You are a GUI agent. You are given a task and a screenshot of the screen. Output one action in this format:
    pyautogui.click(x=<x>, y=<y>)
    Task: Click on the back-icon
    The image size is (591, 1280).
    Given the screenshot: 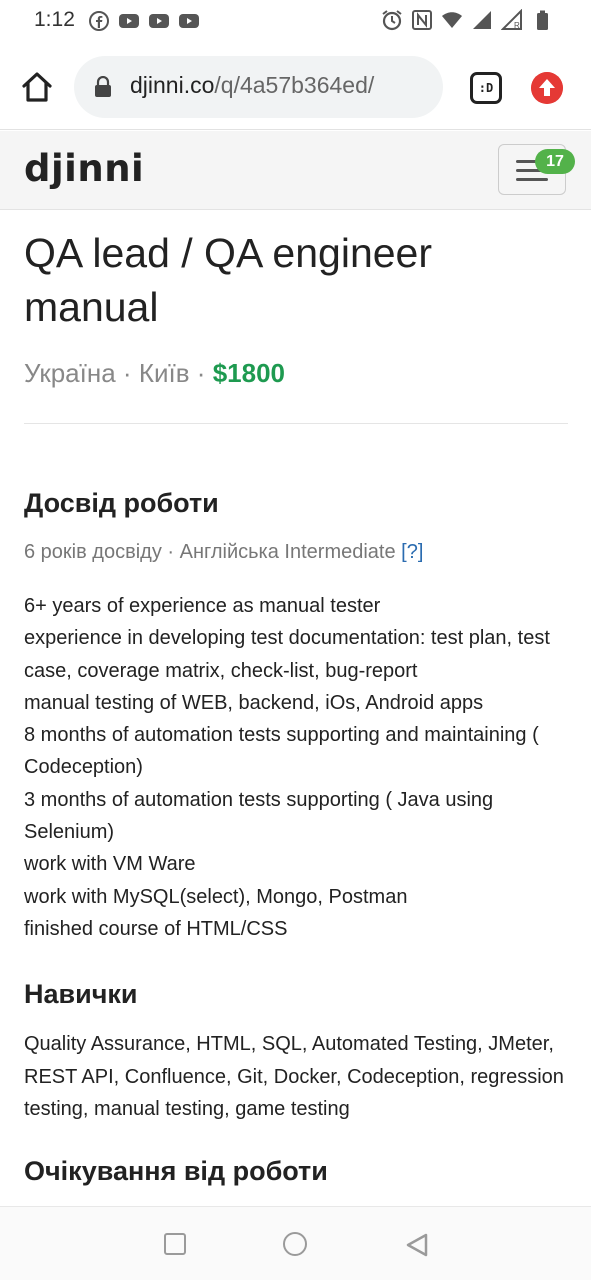 What is the action you would take?
    pyautogui.click(x=417, y=1245)
    